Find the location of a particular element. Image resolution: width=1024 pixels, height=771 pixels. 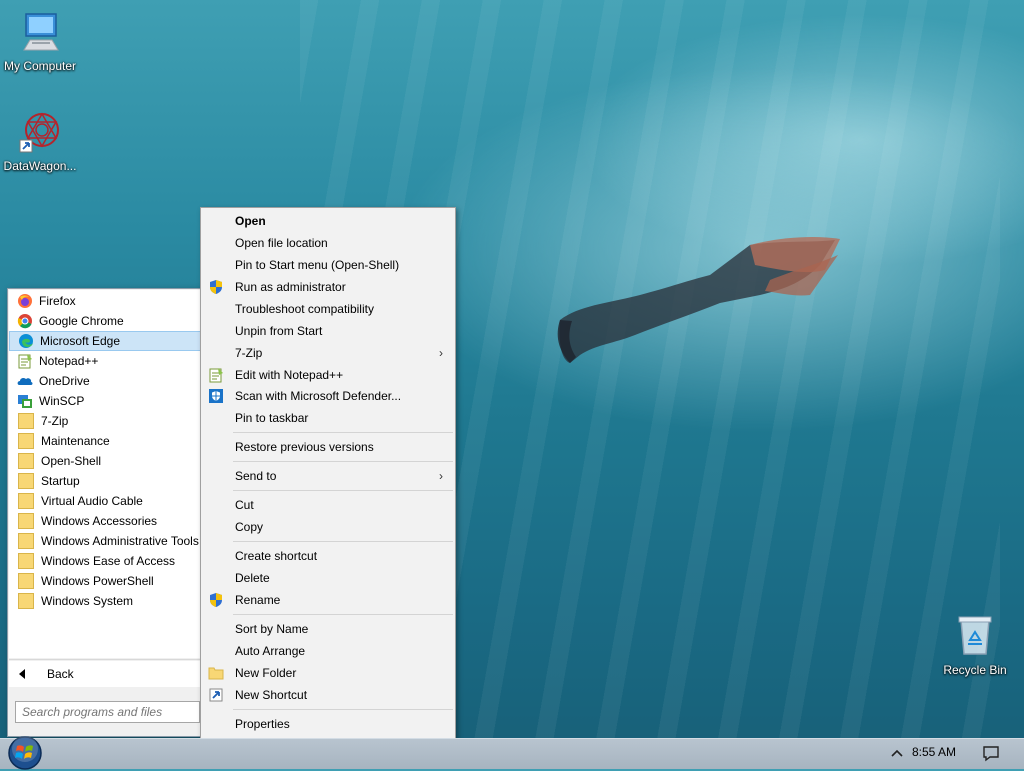

menu-item-run-as-administrator: Run as administrator is located at coordinates (328, 287).